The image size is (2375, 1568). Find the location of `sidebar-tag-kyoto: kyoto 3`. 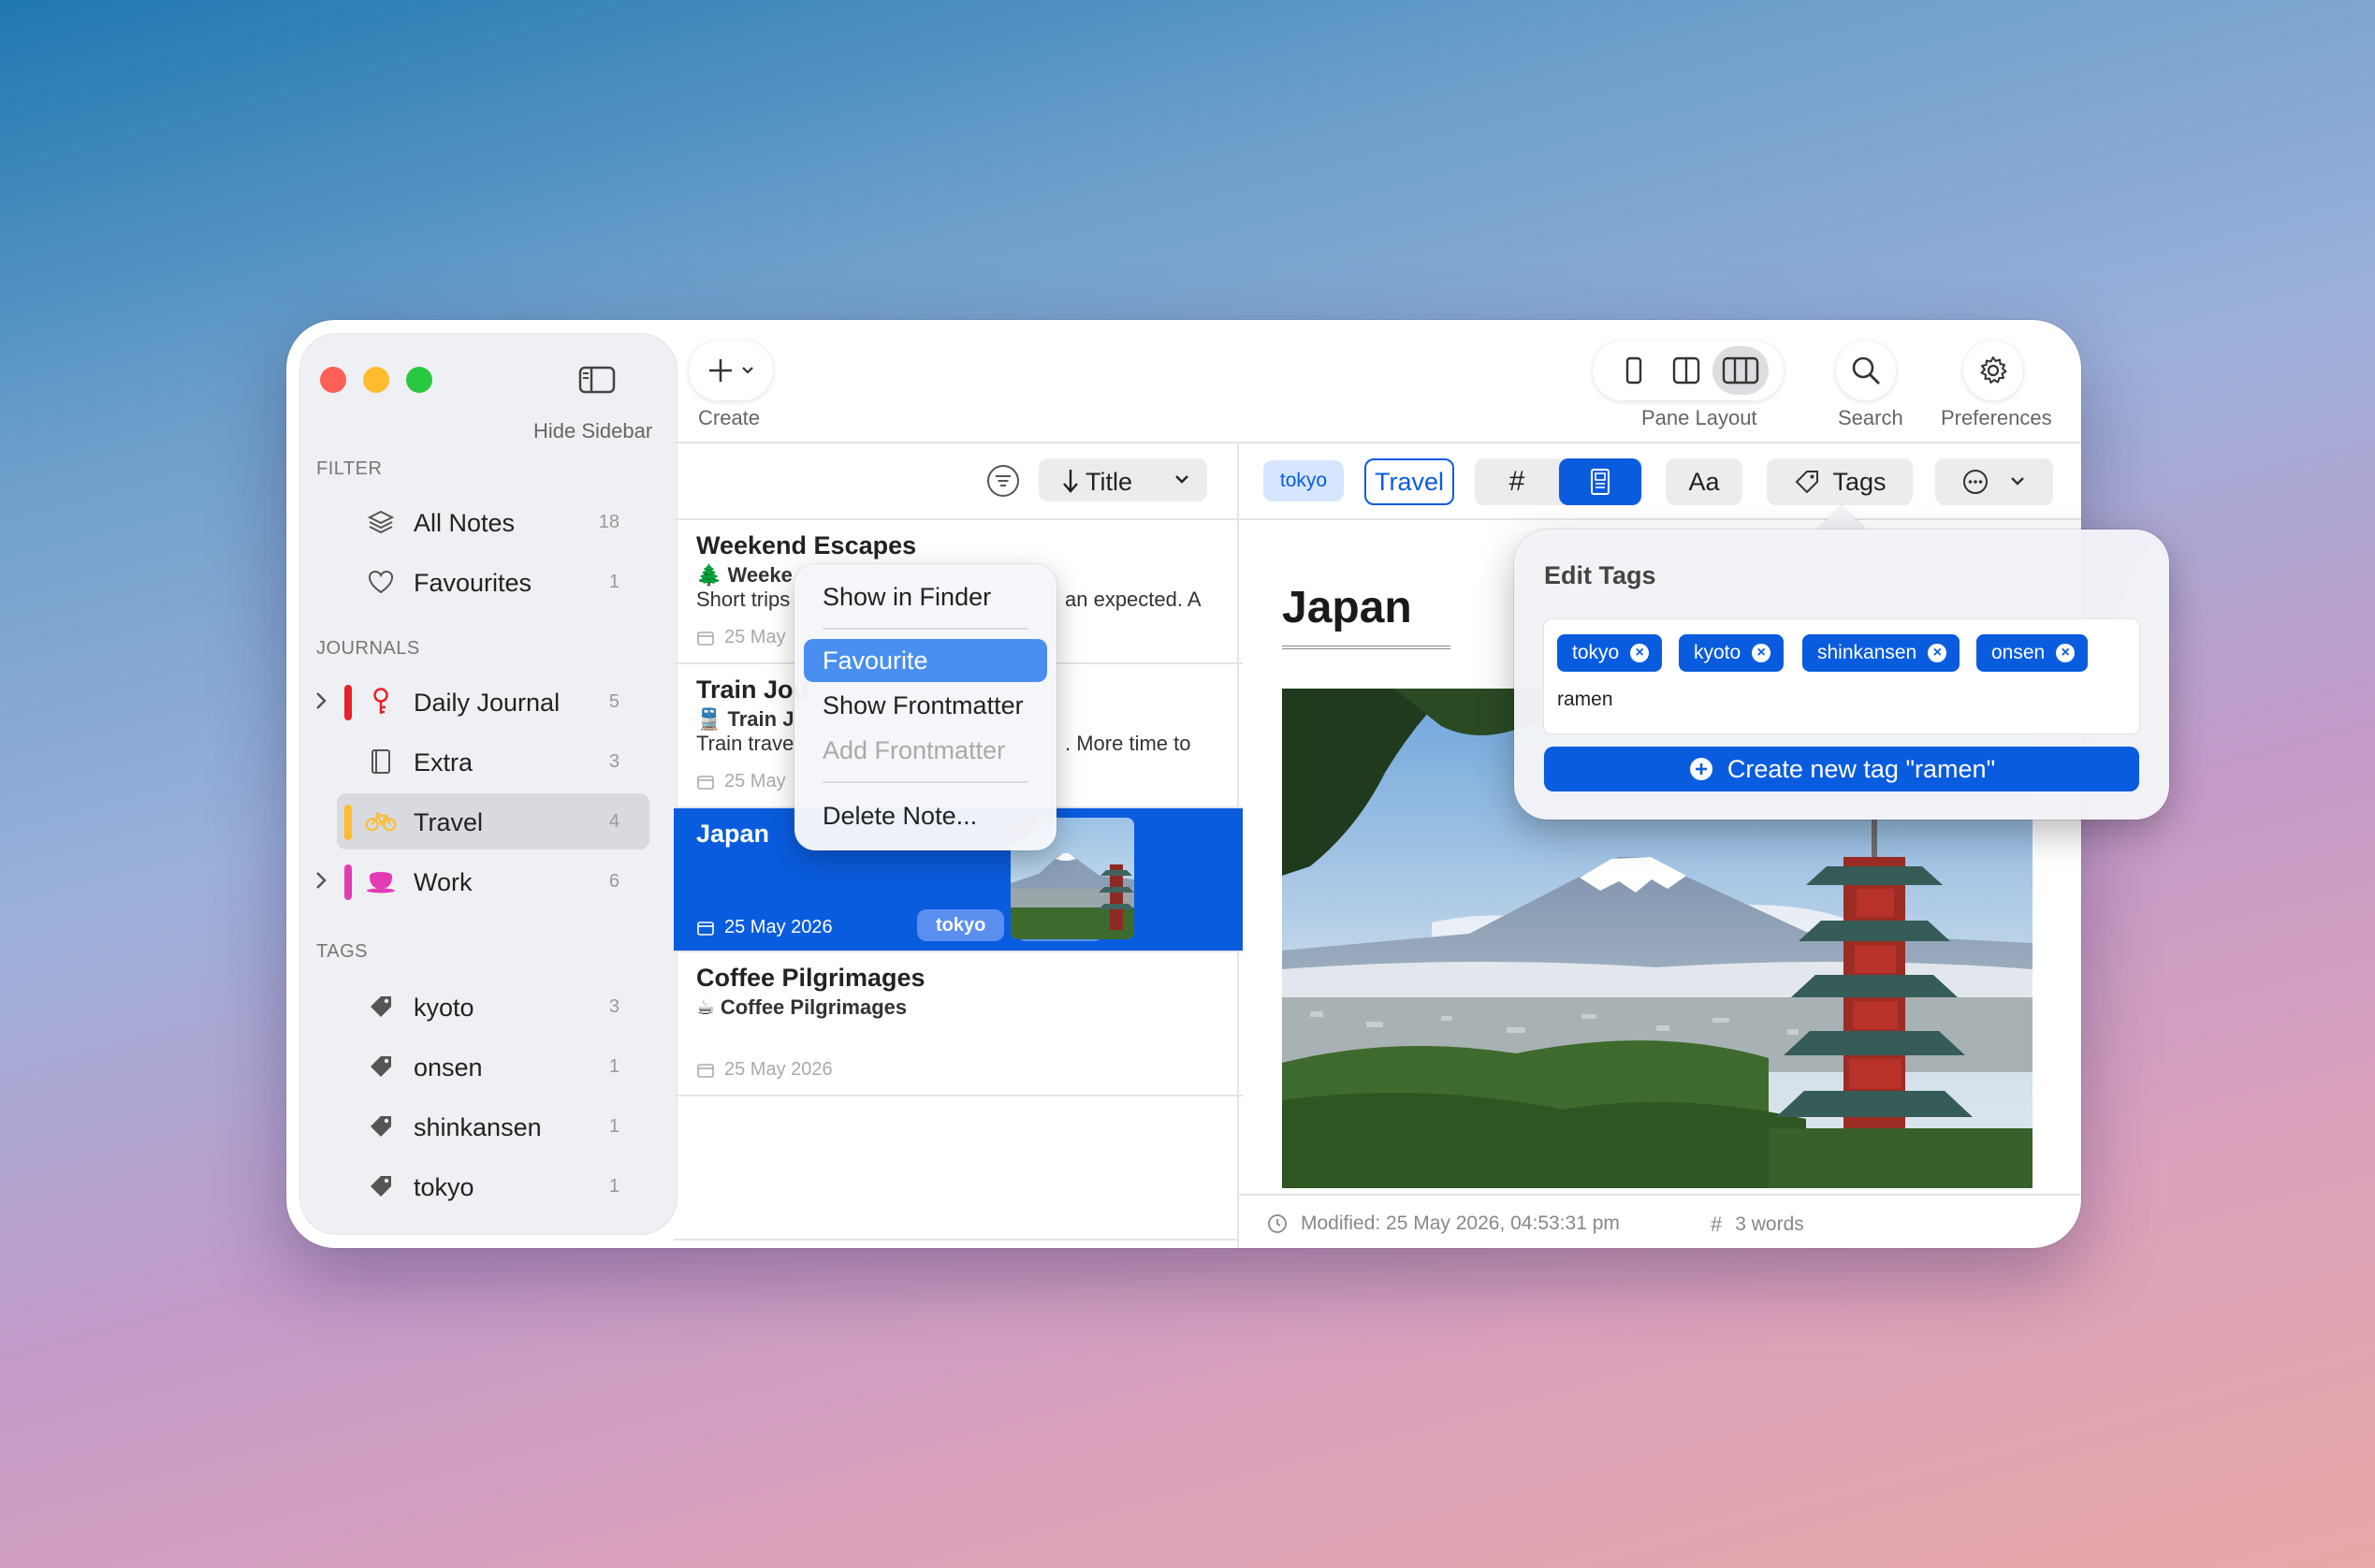

sidebar-tag-kyoto: kyoto 3 is located at coordinates (493, 1007).